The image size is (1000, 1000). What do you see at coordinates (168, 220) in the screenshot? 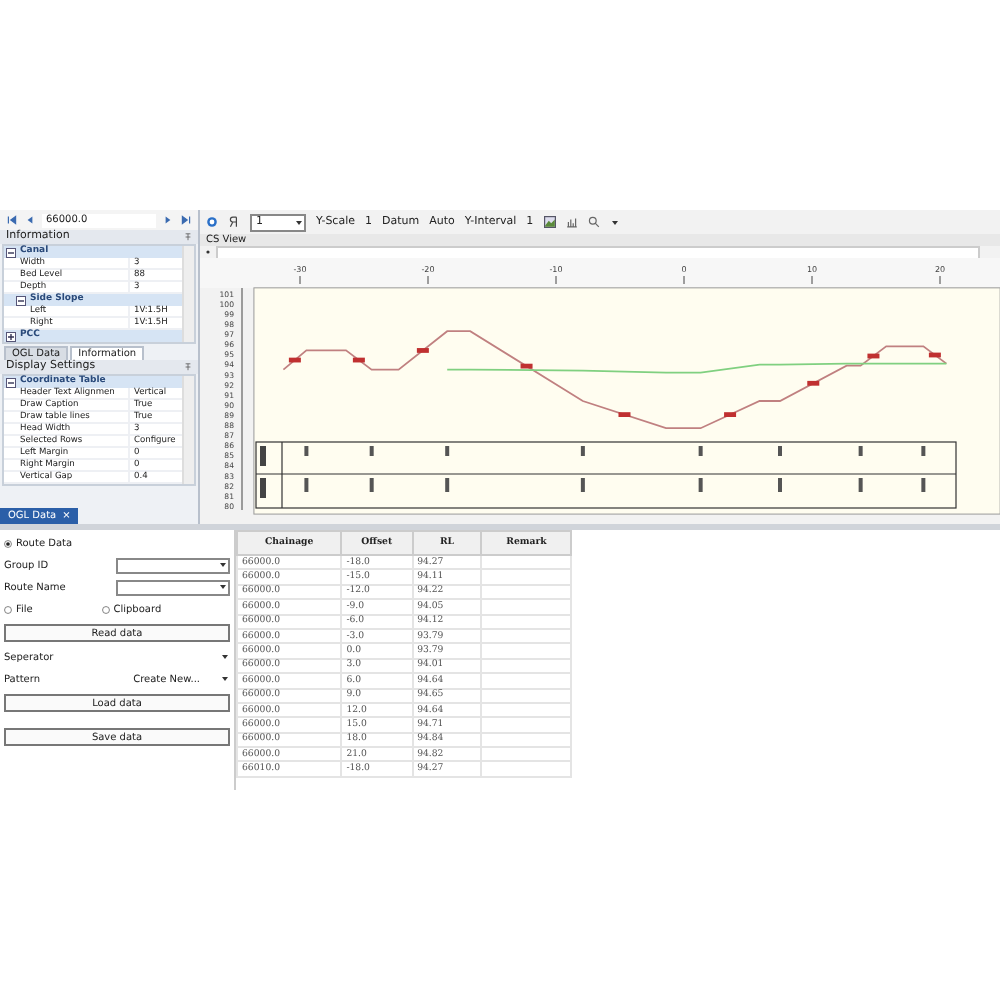
I see `next-icon` at bounding box center [168, 220].